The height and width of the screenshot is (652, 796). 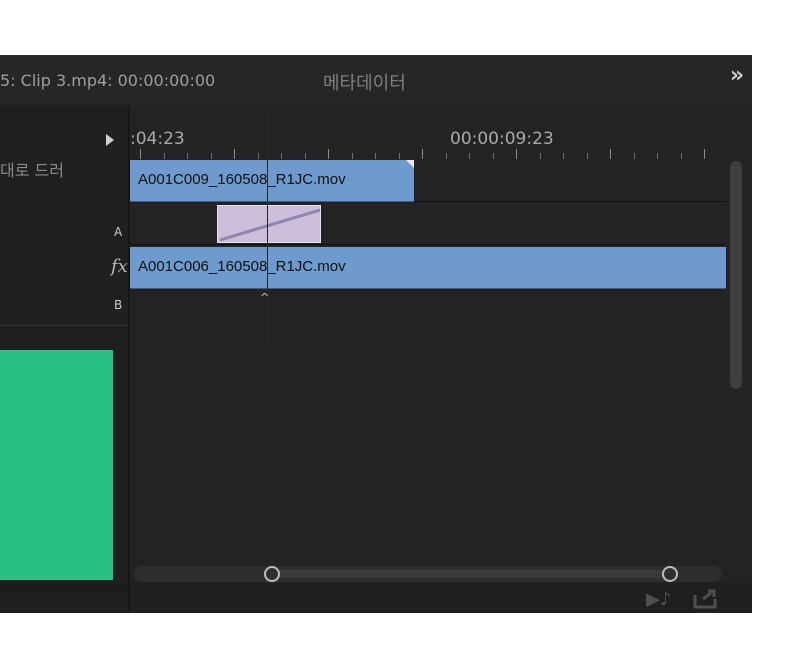 What do you see at coordinates (410, 164) in the screenshot?
I see `clip-end-marker-icon` at bounding box center [410, 164].